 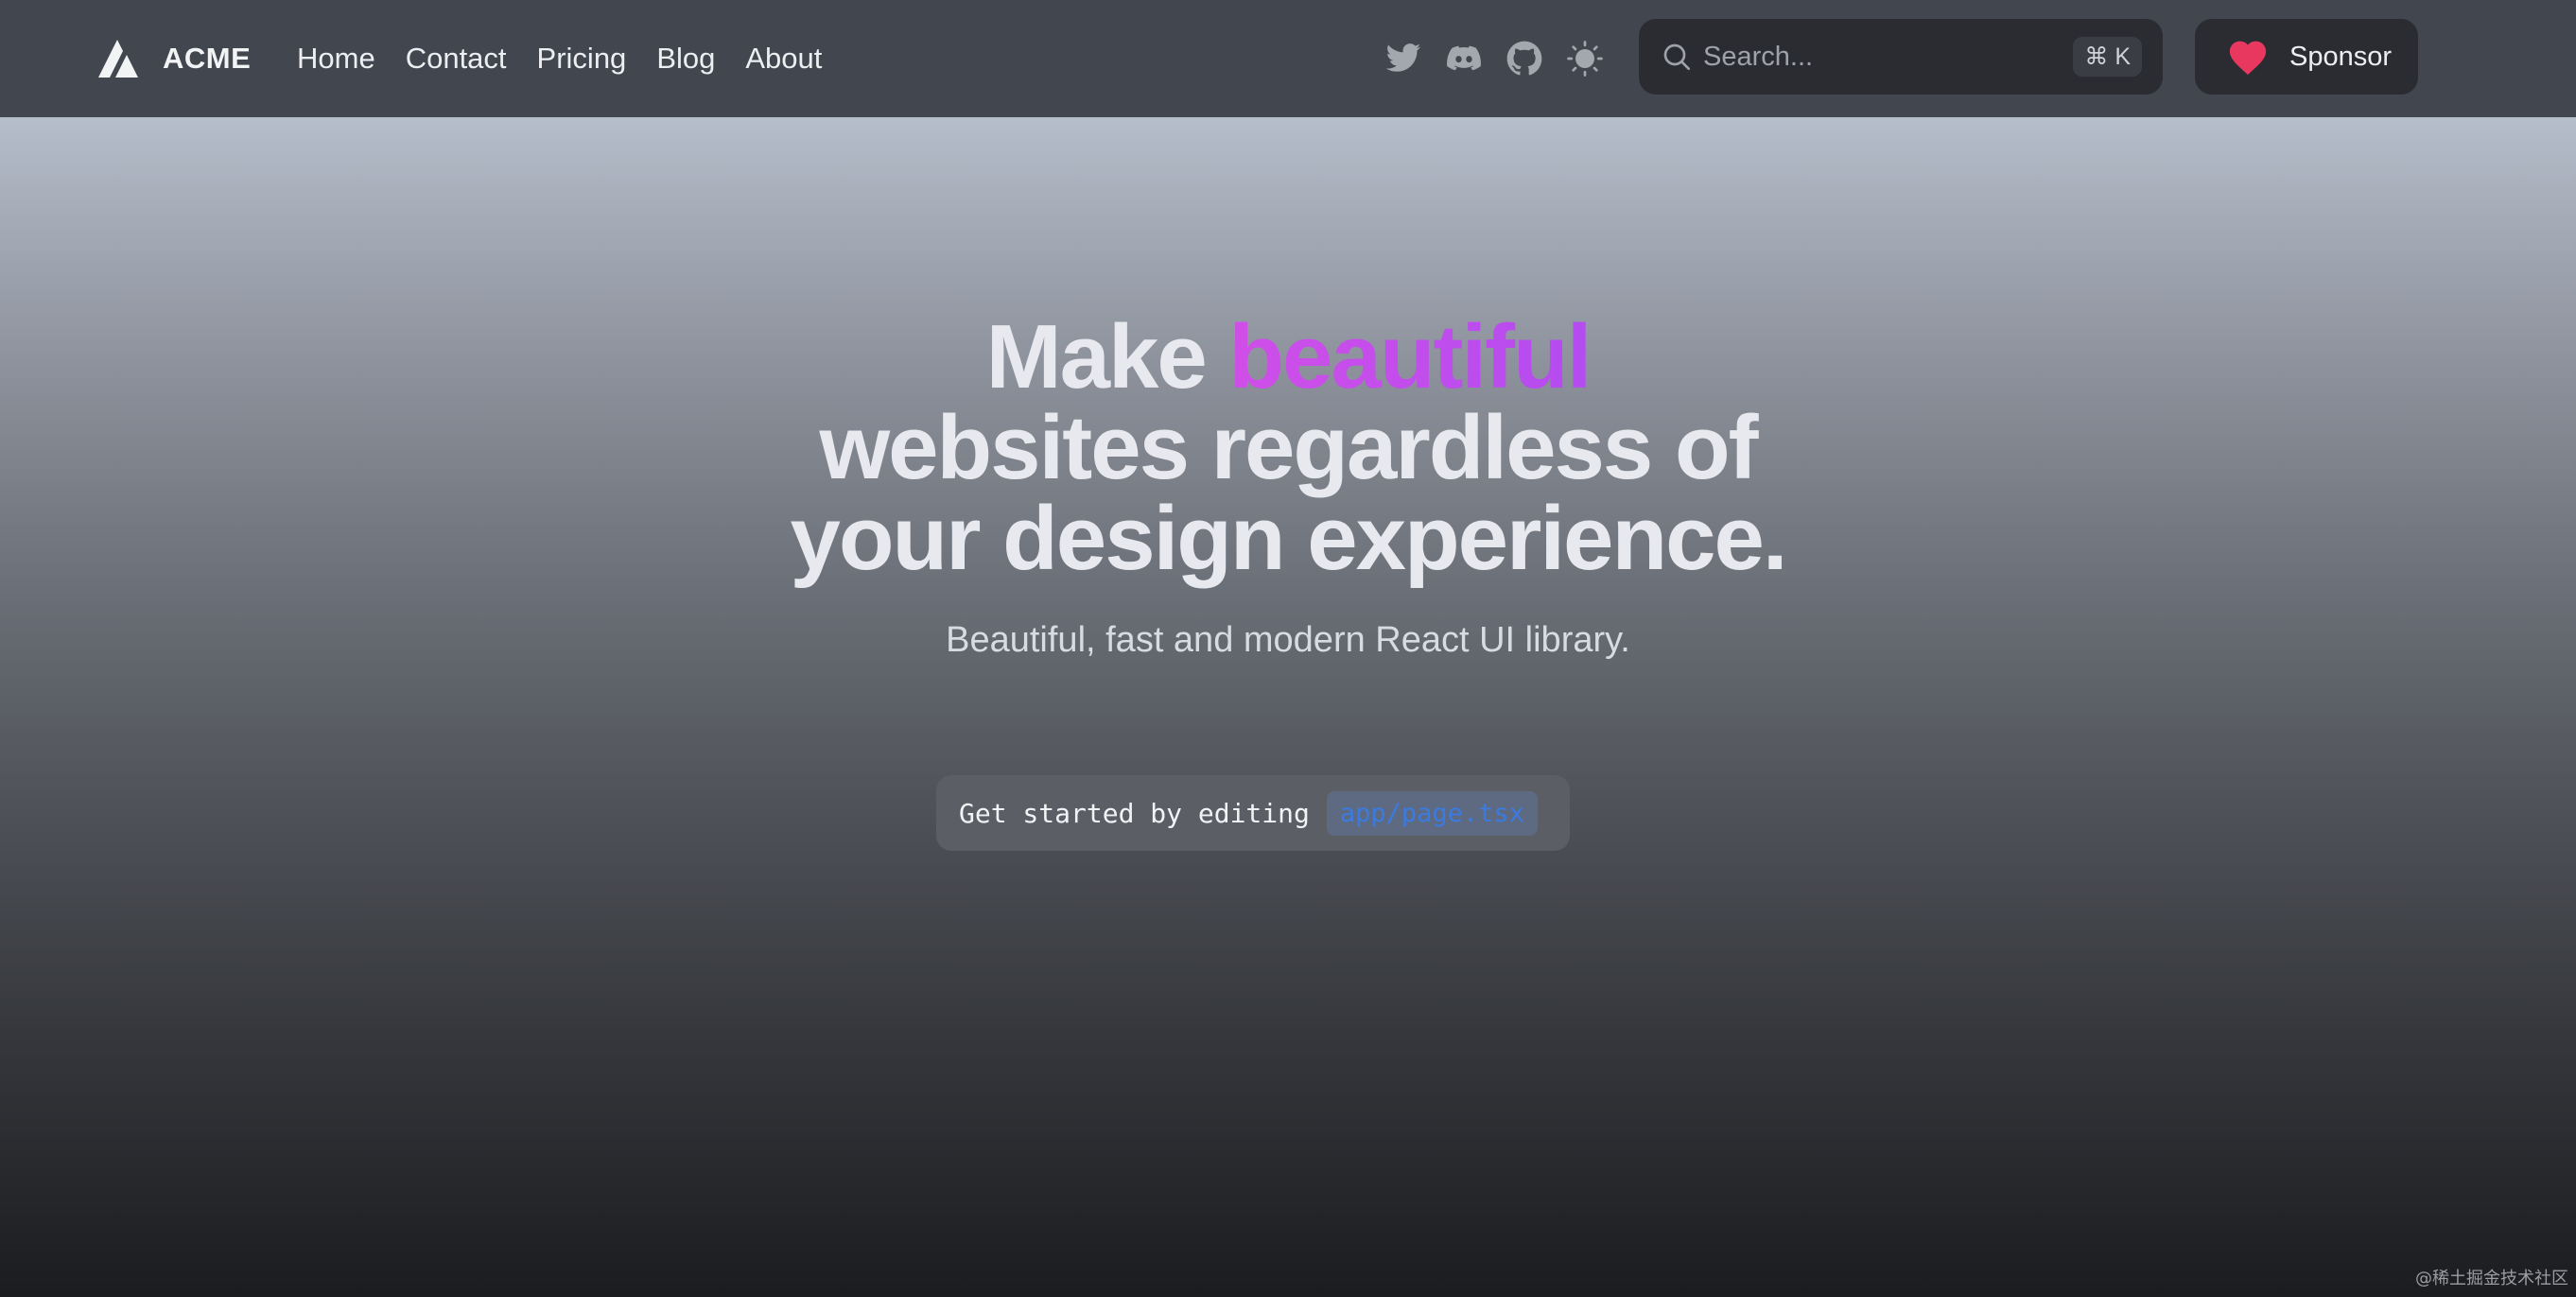 I want to click on sponsor-label: Sponsor, so click(x=2341, y=56).